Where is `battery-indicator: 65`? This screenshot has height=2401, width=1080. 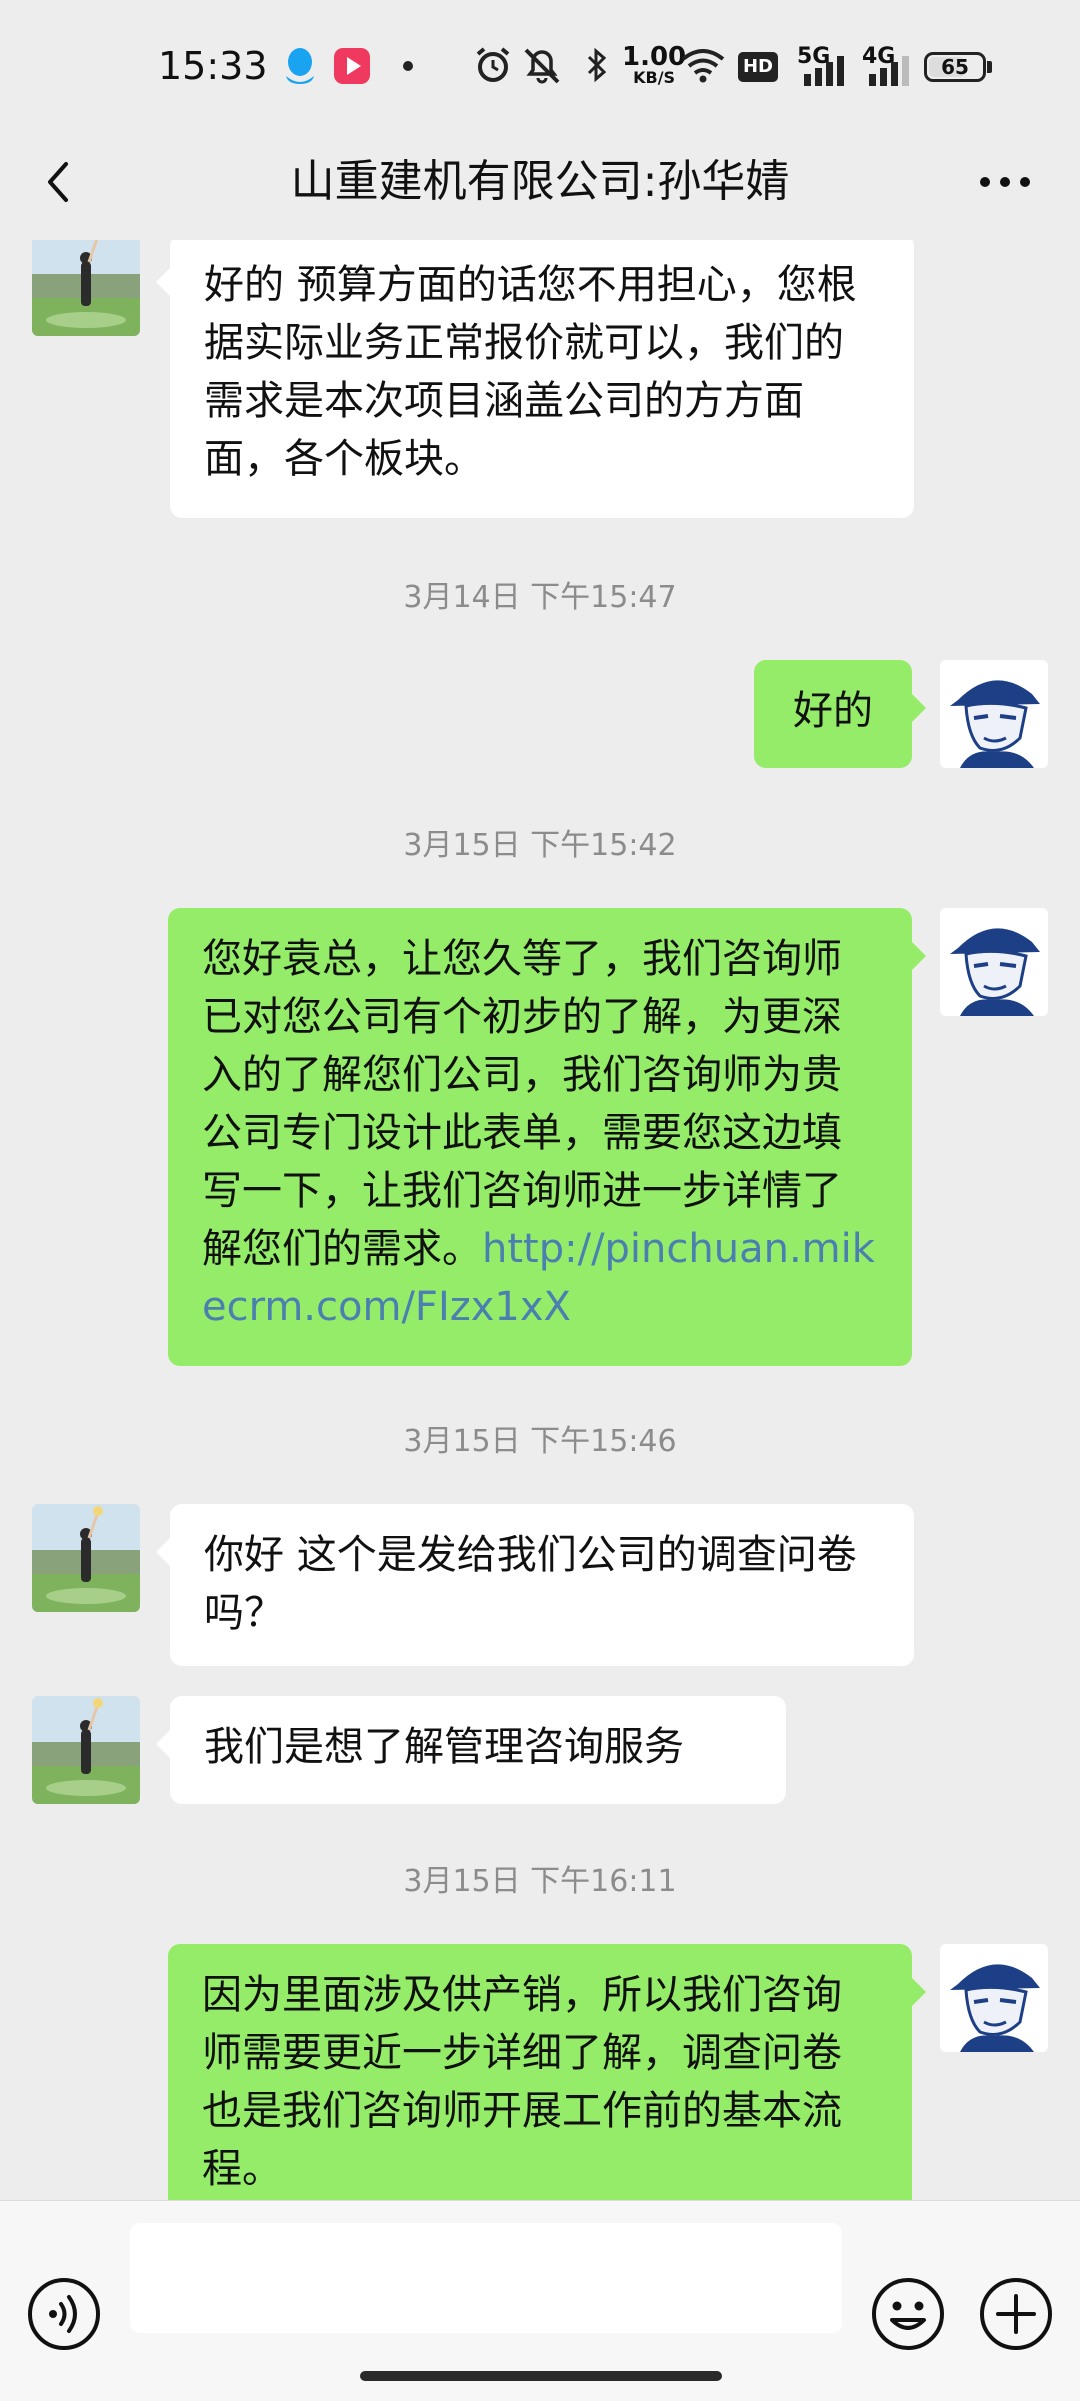 battery-indicator: 65 is located at coordinates (955, 67).